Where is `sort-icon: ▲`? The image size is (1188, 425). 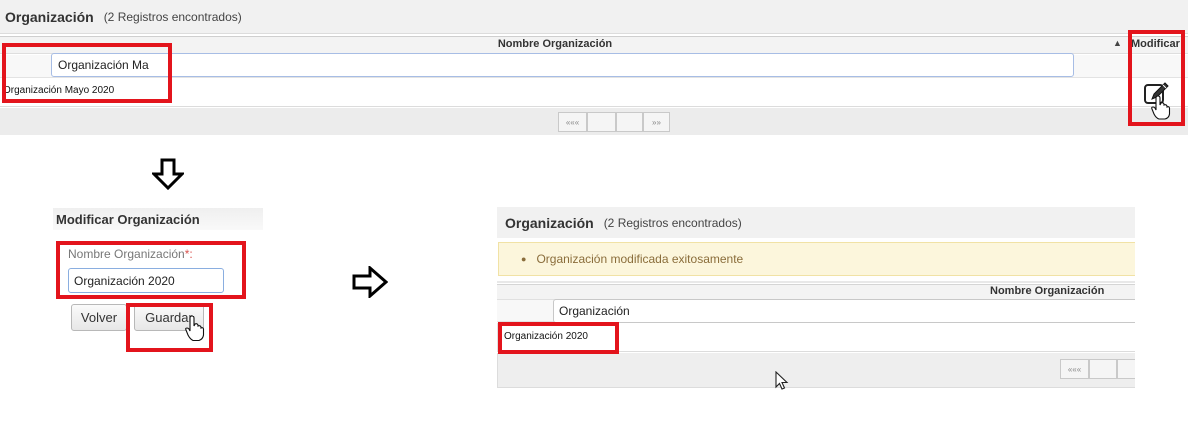
sort-icon: ▲ is located at coordinates (1117, 43).